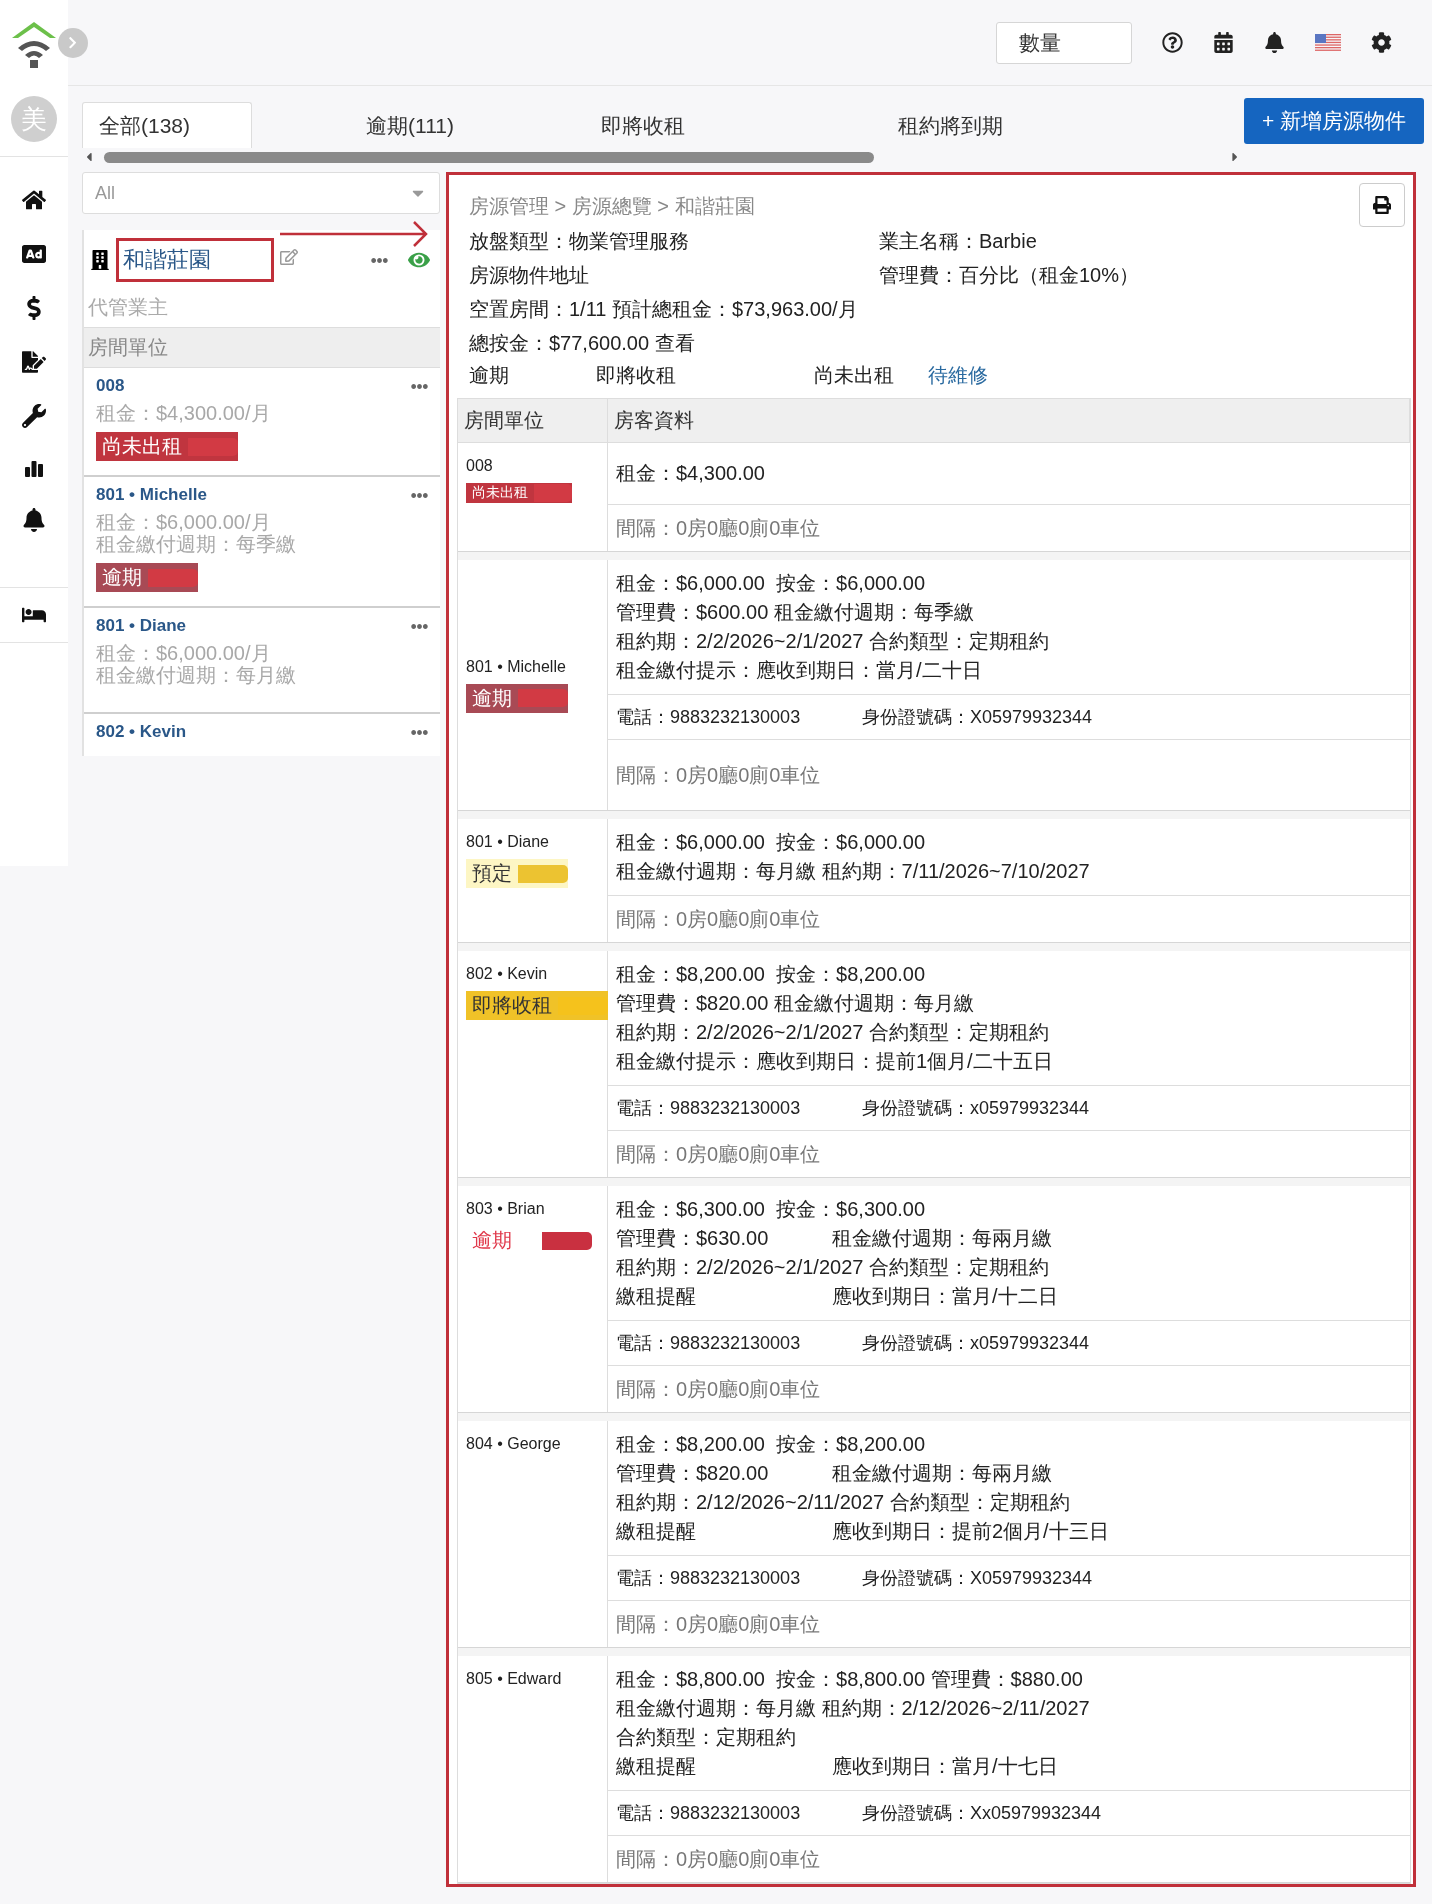 This screenshot has width=1432, height=1904. I want to click on unit-title: 801 • Diane, so click(141, 626).